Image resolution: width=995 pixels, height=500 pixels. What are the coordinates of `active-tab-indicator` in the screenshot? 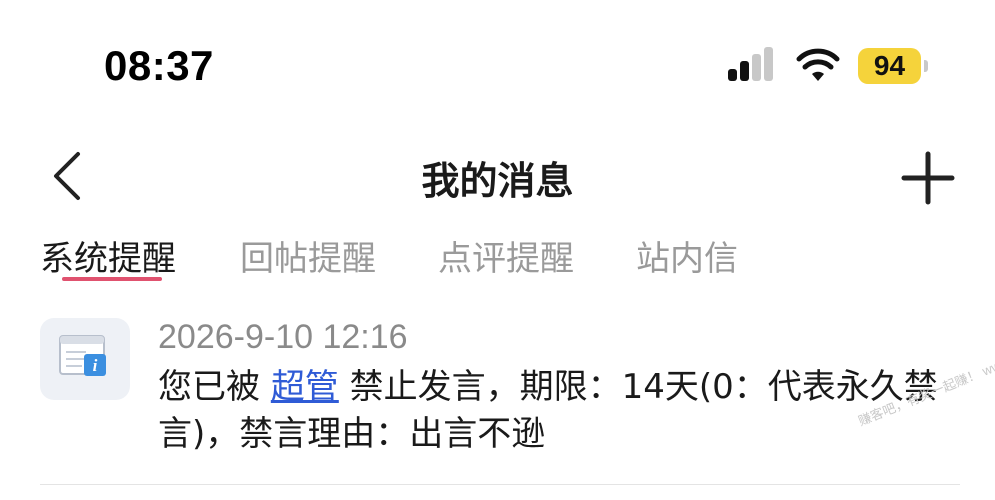 It's located at (112, 279).